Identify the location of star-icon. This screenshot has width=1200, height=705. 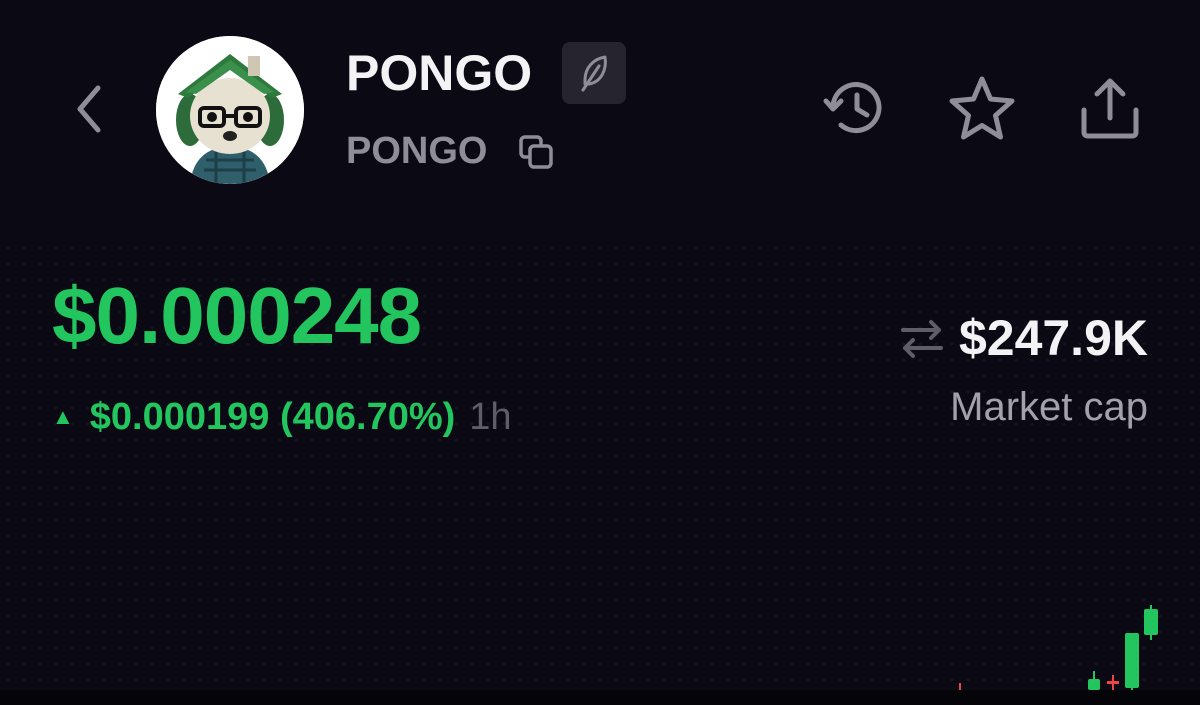
(982, 108).